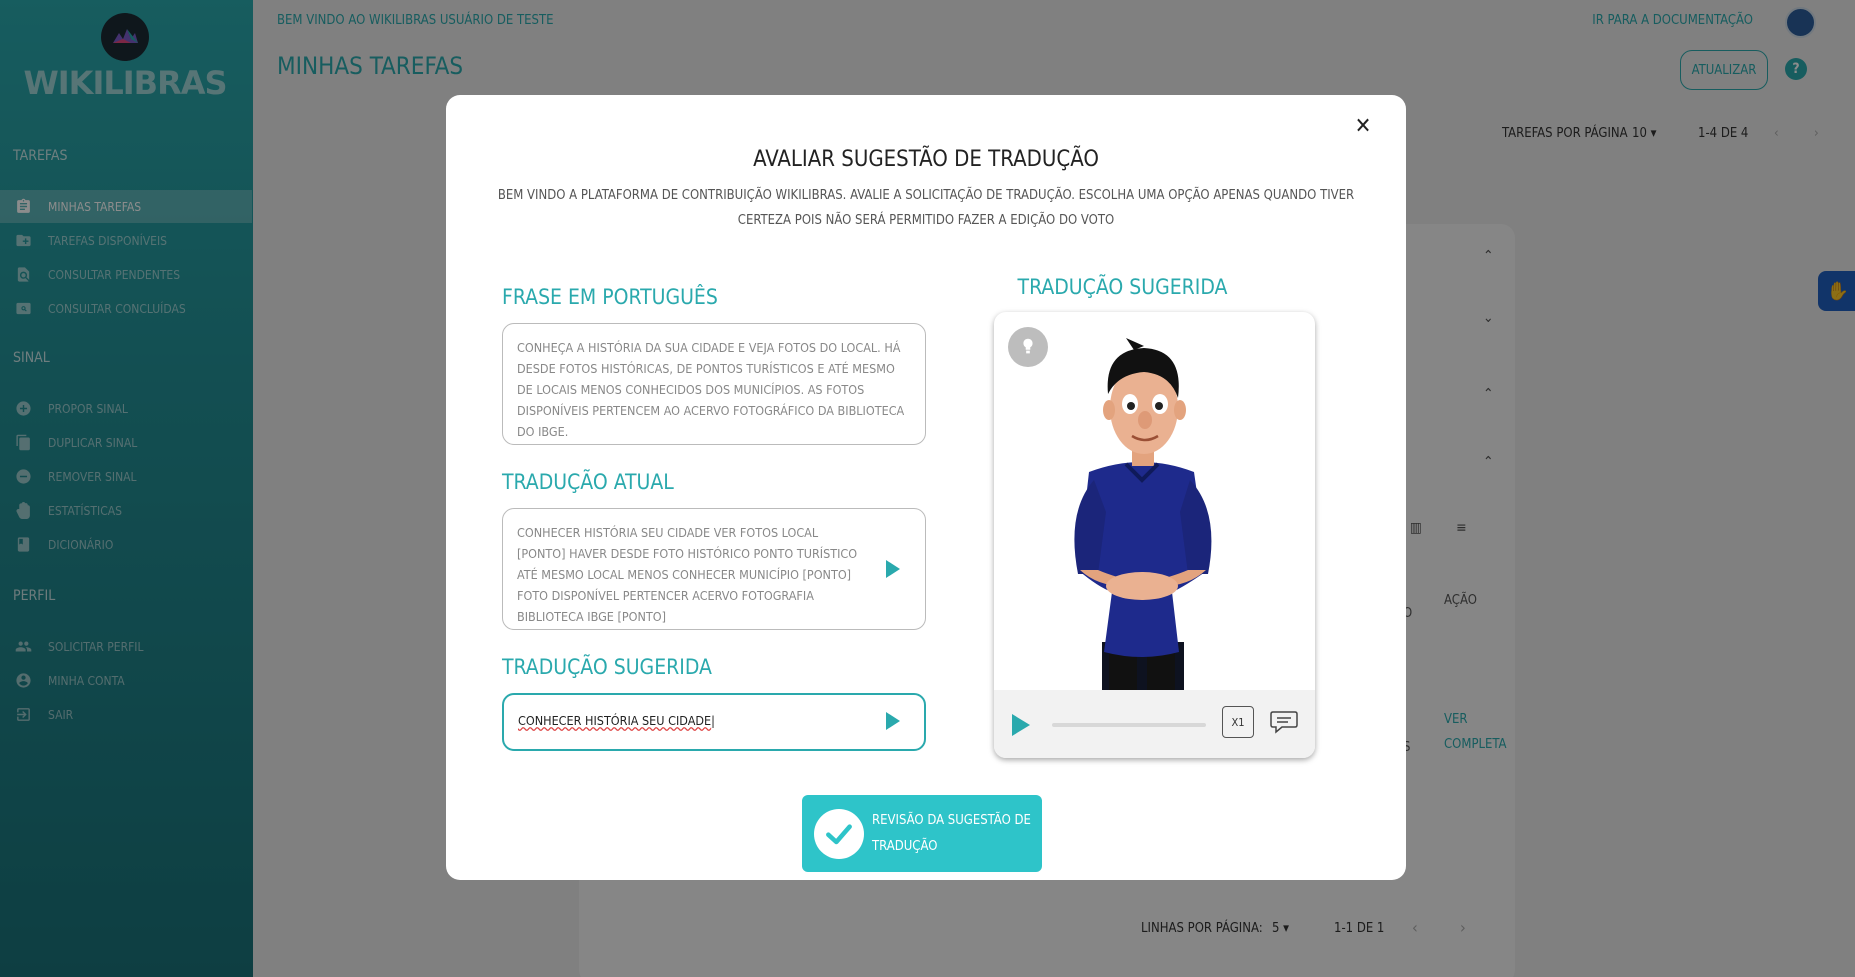  What do you see at coordinates (926, 159) in the screenshot?
I see `modal-title: AVALIAR SUGESTÃO DE TRADUÇÃO` at bounding box center [926, 159].